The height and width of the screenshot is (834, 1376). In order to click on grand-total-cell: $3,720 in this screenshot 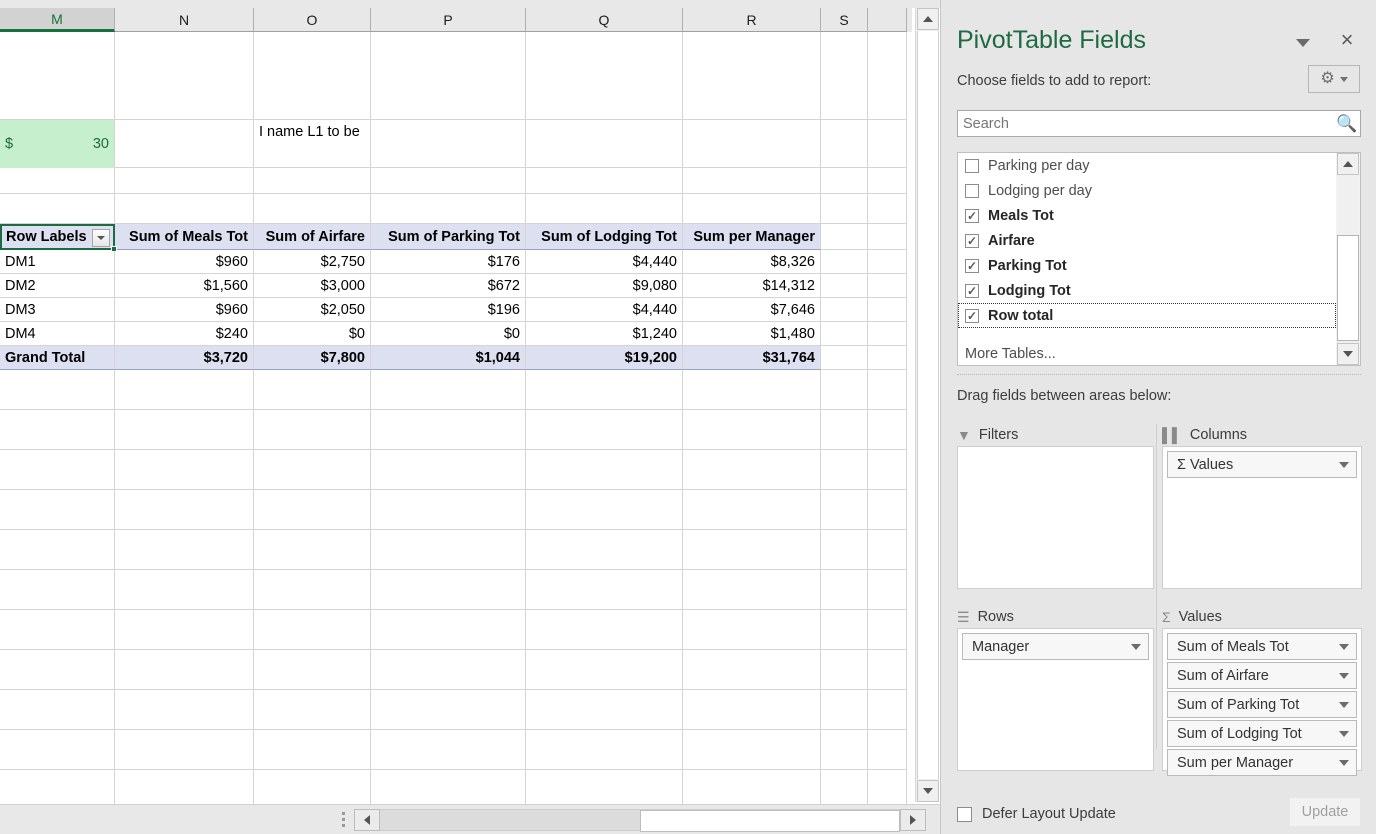, I will do `click(184, 358)`.